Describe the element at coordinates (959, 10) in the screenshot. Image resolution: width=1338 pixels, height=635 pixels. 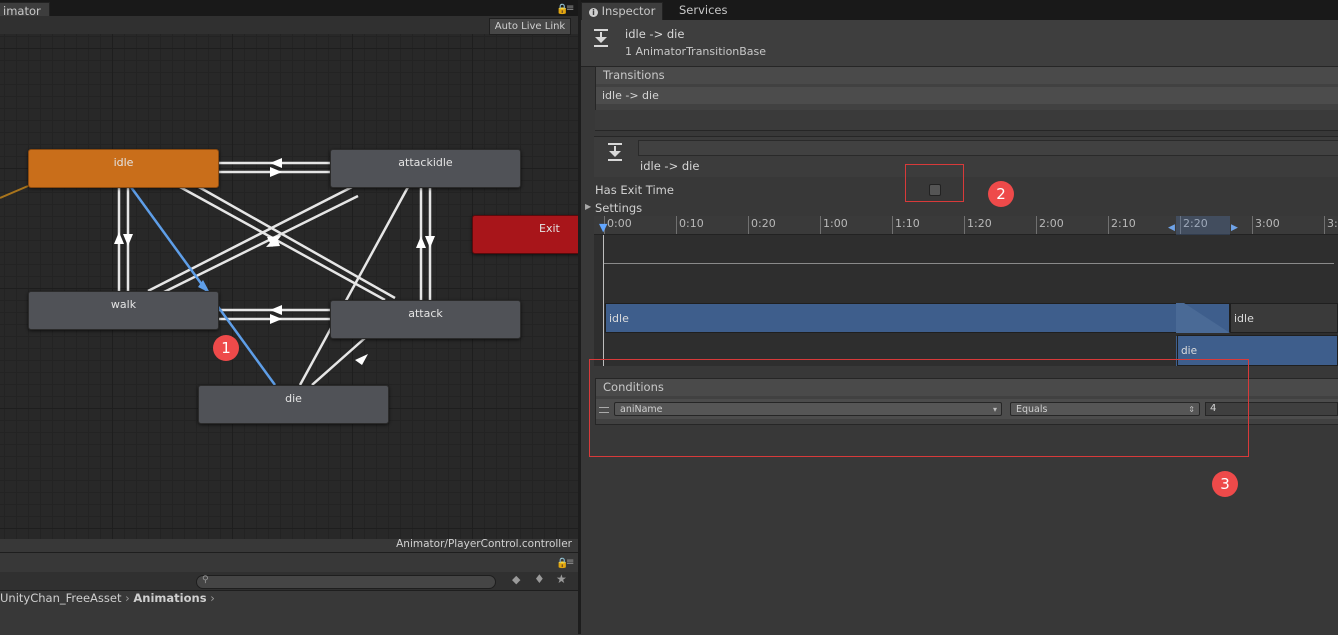
I see `inspector-tabbar: i Inspector Services` at that location.